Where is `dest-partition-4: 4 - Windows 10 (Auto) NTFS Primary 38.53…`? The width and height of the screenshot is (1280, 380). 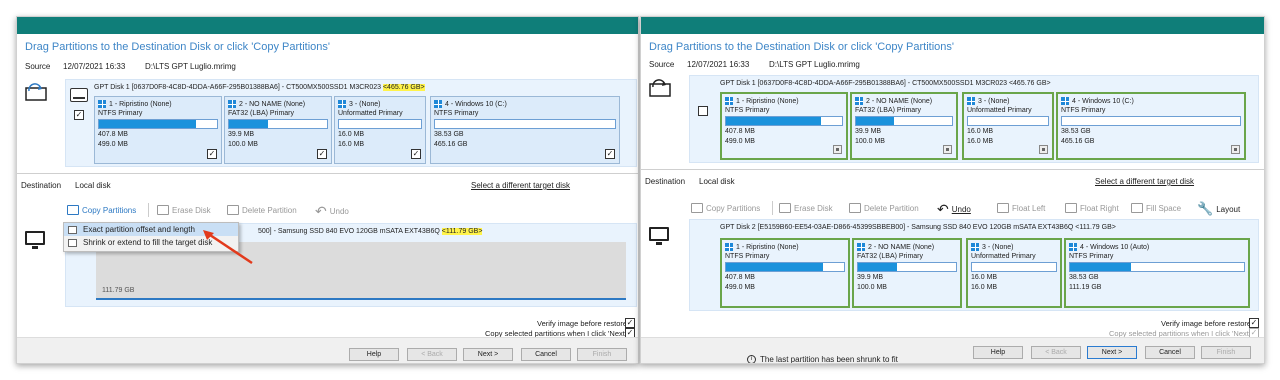
dest-partition-4: 4 - Windows 10 (Auto) NTFS Primary 38.53… is located at coordinates (1157, 273).